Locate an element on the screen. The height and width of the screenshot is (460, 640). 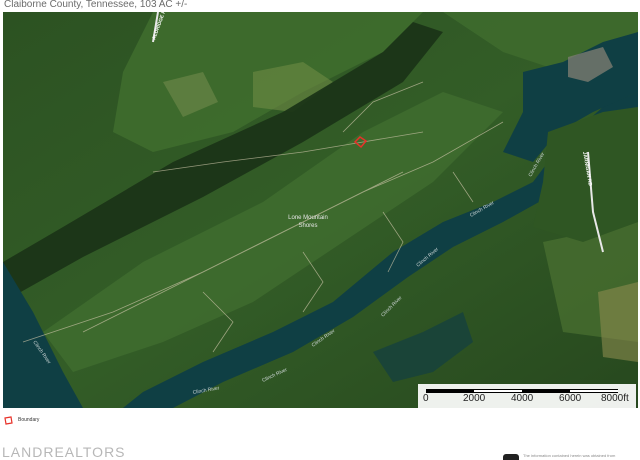
scale-bar: 0 2000 4000 6000 8000ft is located at coordinates (527, 396).